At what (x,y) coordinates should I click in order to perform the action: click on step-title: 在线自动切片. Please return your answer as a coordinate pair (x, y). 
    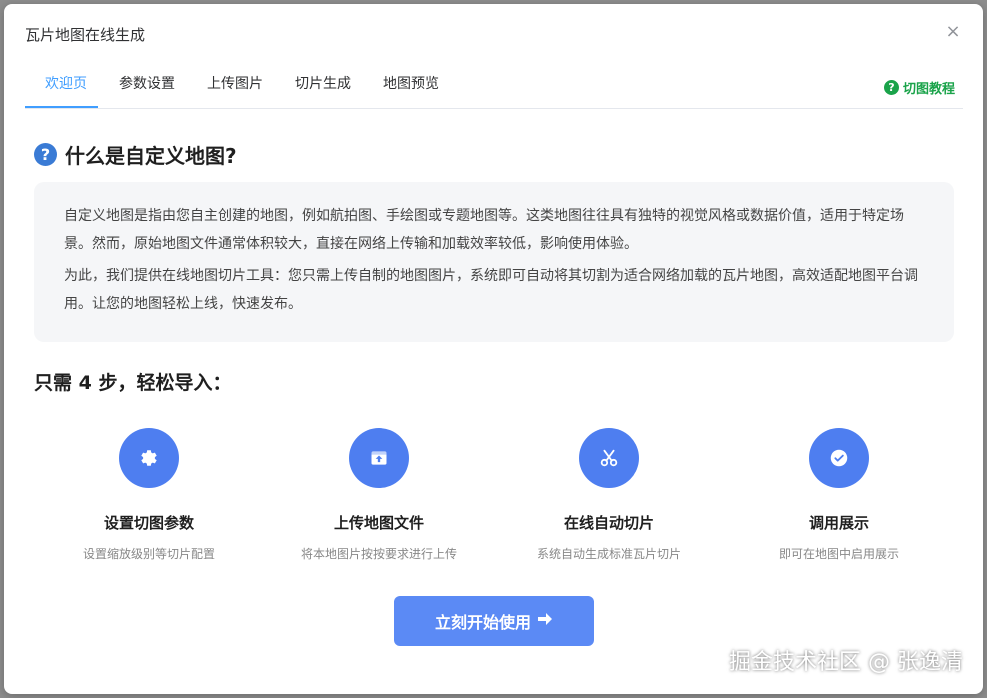
    Looking at the image, I should click on (608, 523).